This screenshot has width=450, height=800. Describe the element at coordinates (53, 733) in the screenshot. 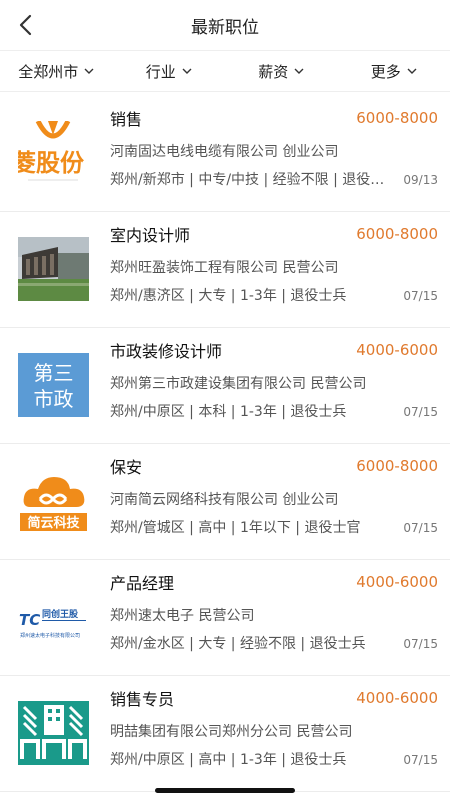

I see `building-logo-teal-icon` at that location.